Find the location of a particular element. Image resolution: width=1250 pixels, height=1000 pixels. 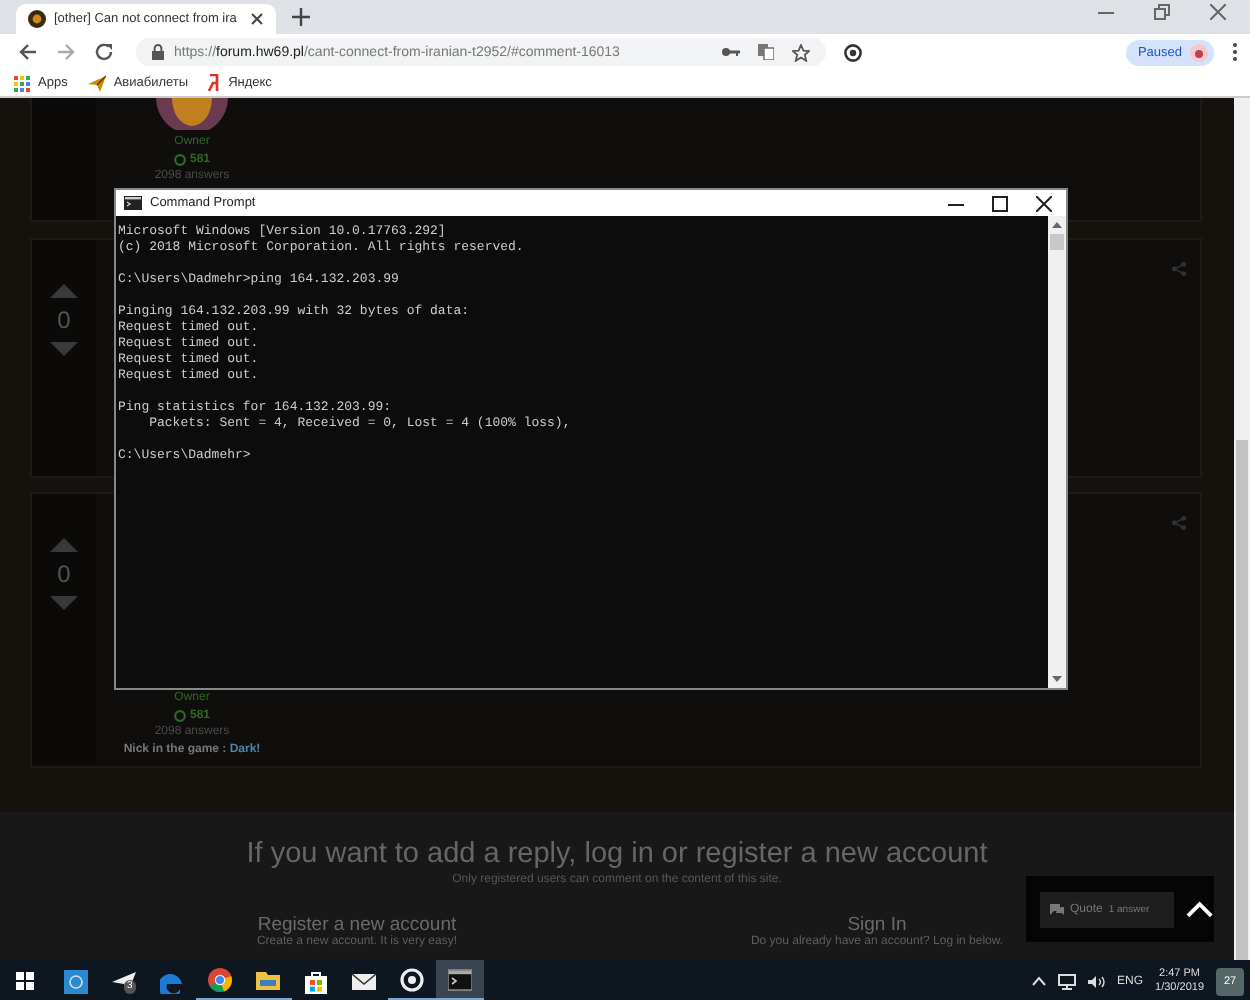

console-scrollbar is located at coordinates (1057, 452).